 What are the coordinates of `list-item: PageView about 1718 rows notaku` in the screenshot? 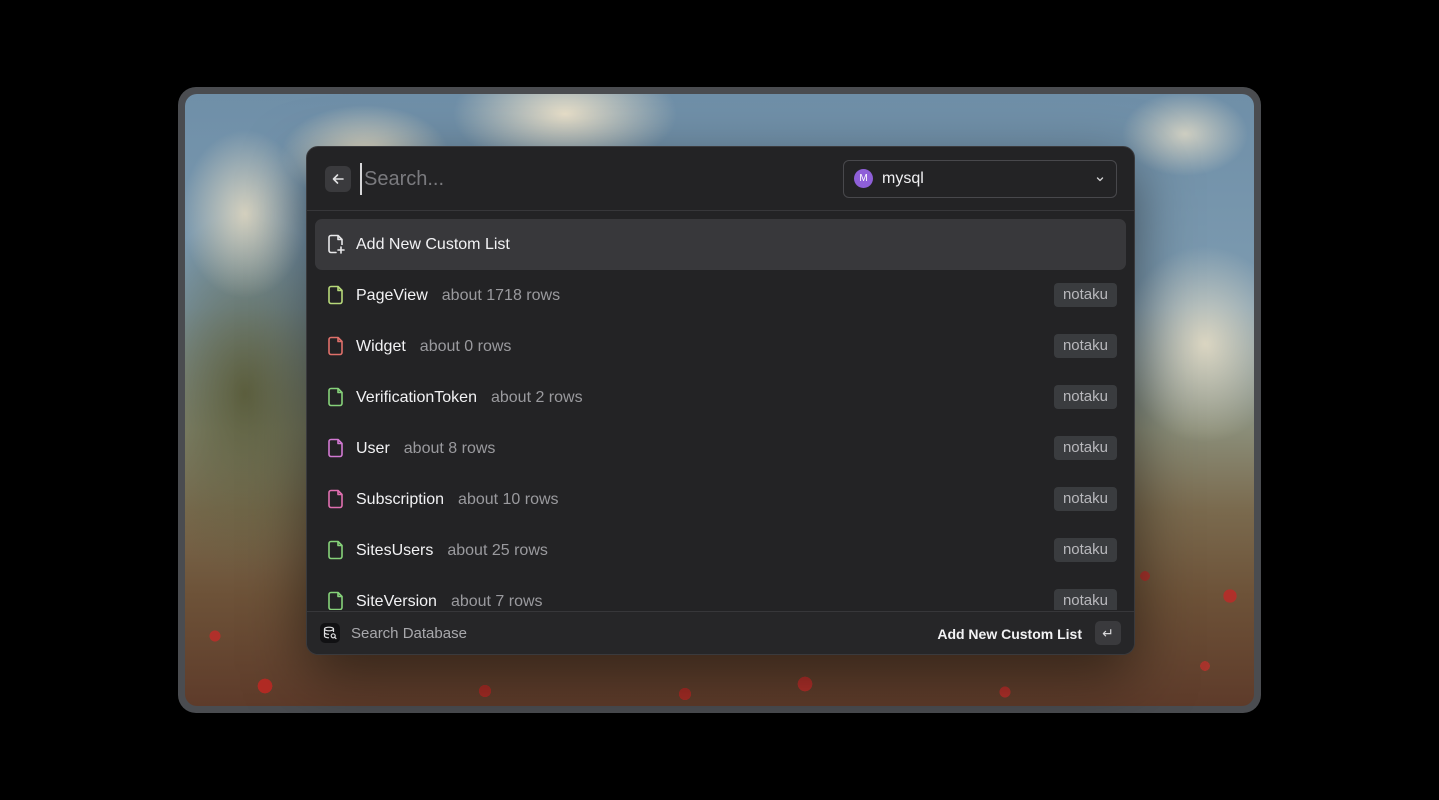 It's located at (720, 295).